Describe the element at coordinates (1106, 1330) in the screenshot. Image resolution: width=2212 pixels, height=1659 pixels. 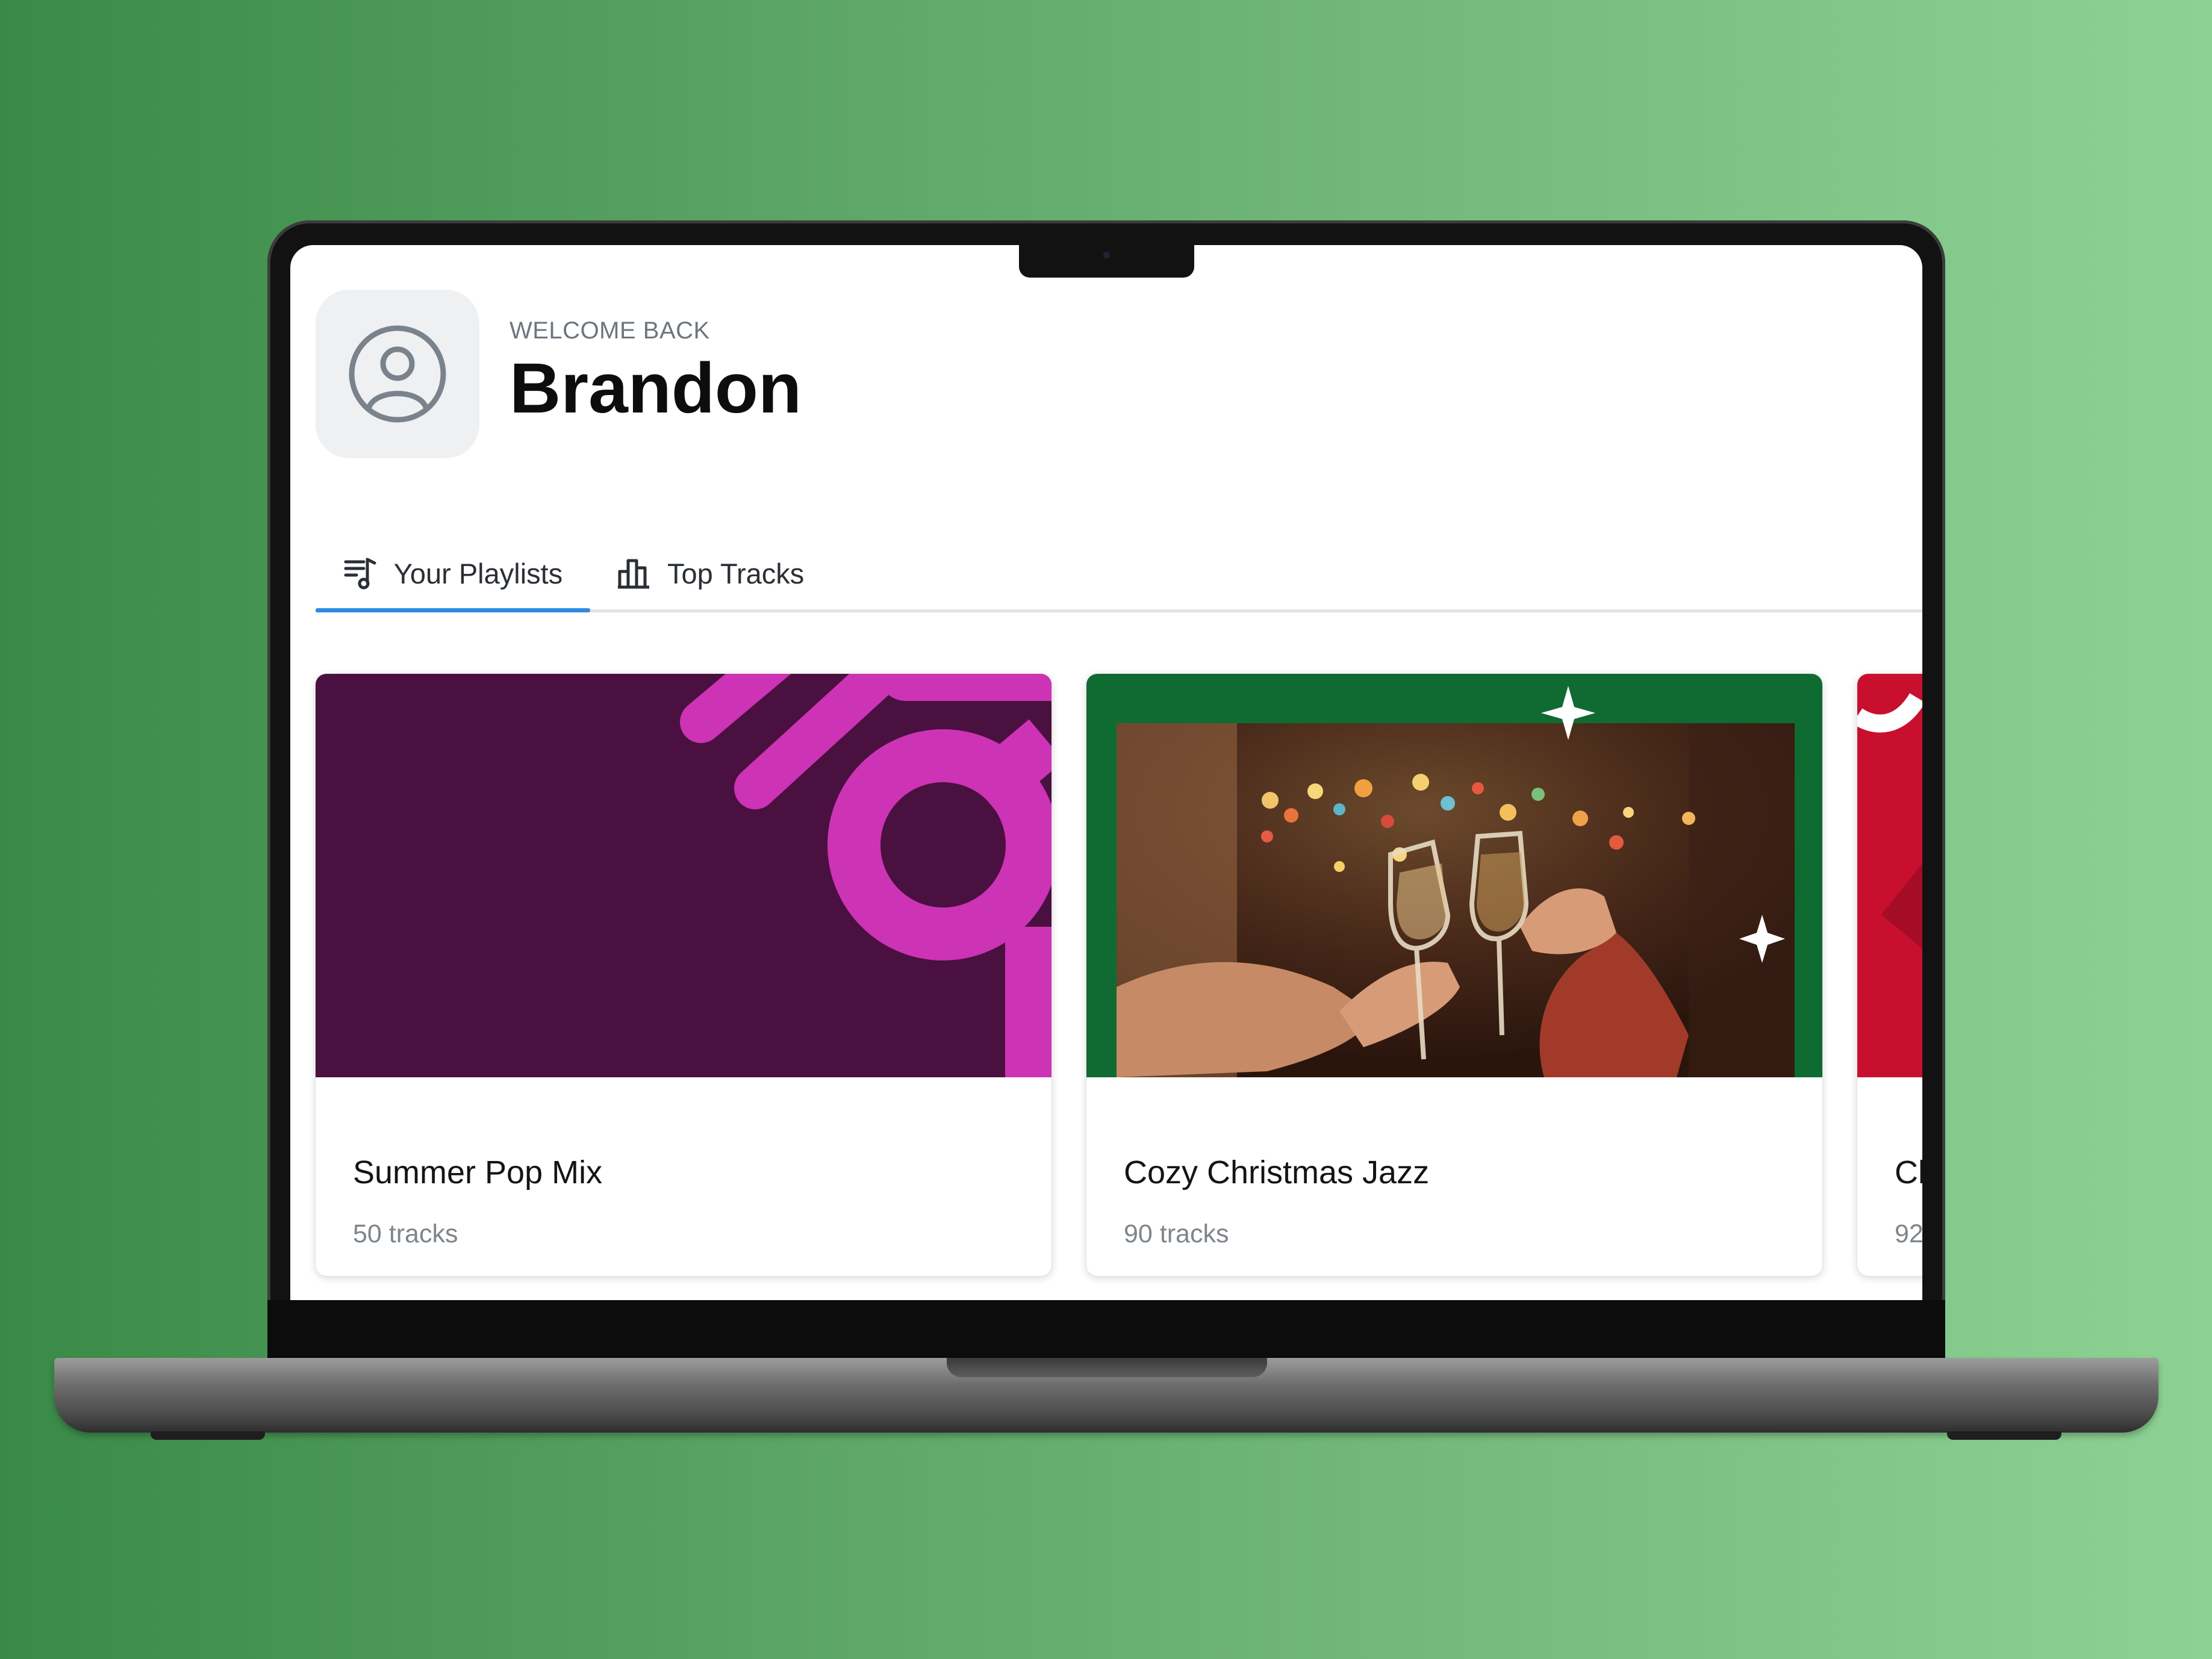
I see `laptop-bezel-bottom` at that location.